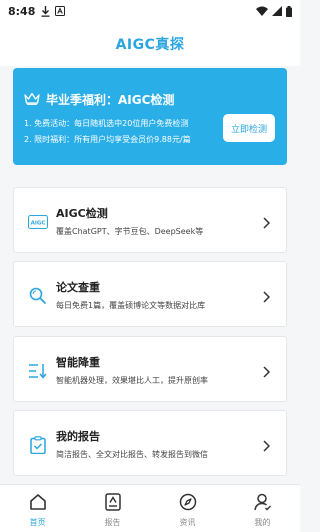 The image size is (320, 532). Describe the element at coordinates (38, 296) in the screenshot. I see `search-doc-icon` at that location.